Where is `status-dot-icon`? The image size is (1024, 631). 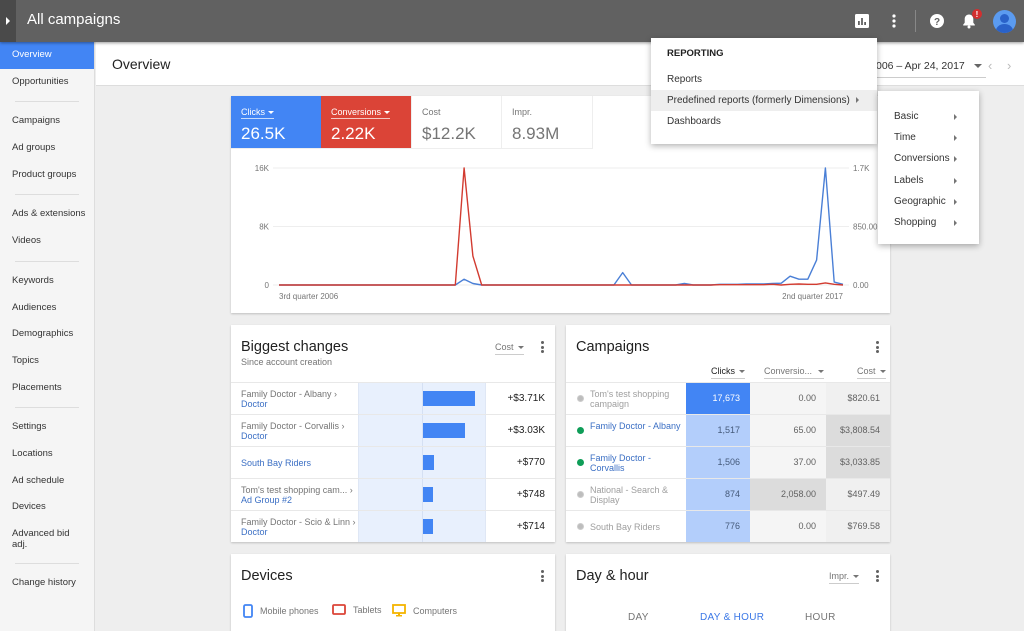
status-dot-icon is located at coordinates (580, 494).